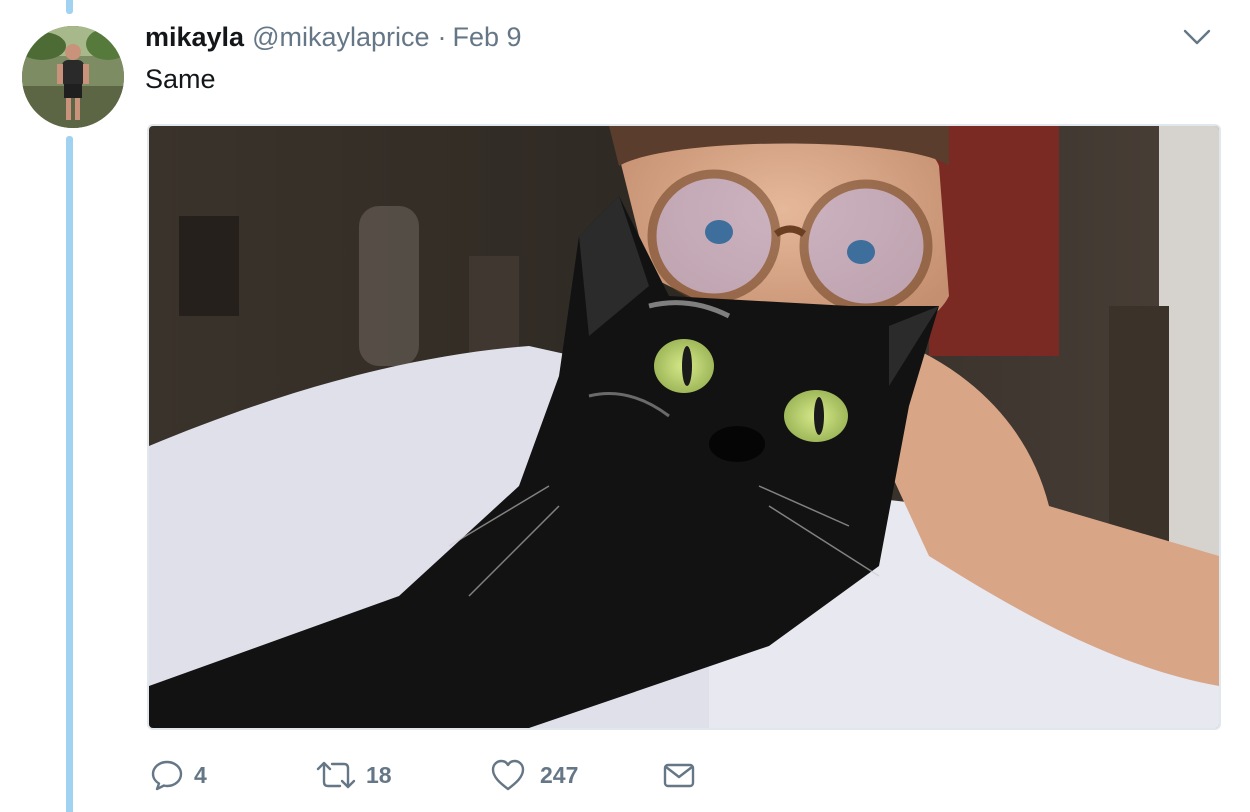  Describe the element at coordinates (340, 37) in the screenshot. I see `username: @mikaylaprice` at that location.